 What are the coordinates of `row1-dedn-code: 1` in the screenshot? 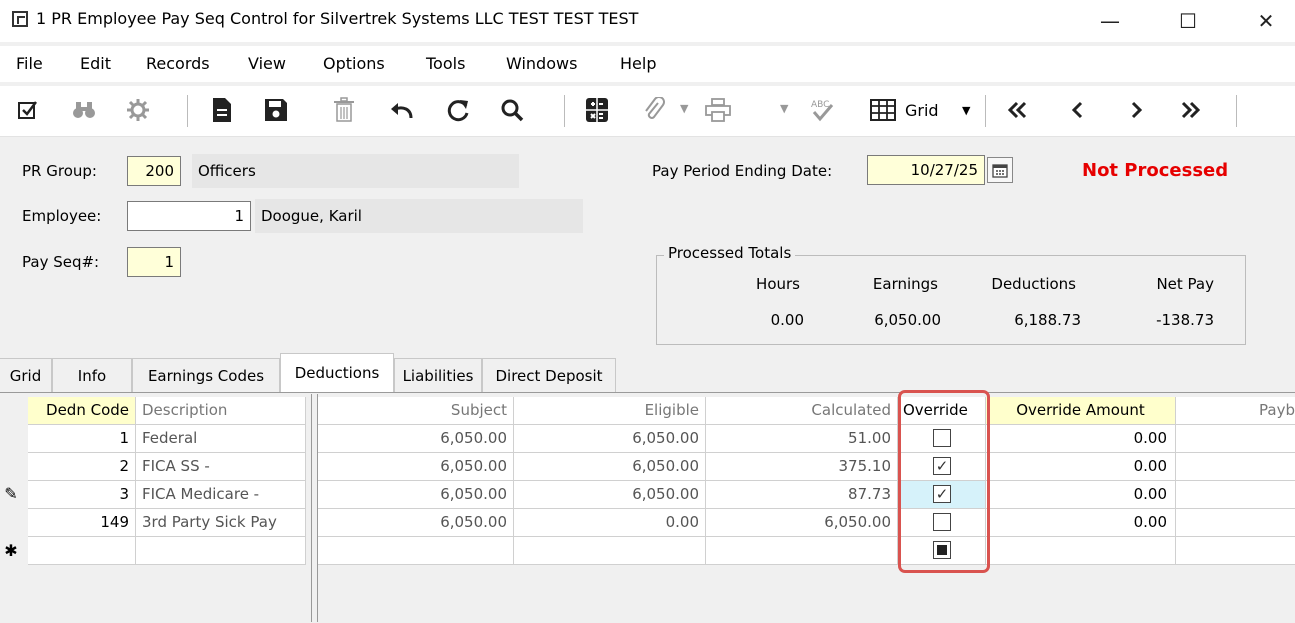 It's located at (82, 439).